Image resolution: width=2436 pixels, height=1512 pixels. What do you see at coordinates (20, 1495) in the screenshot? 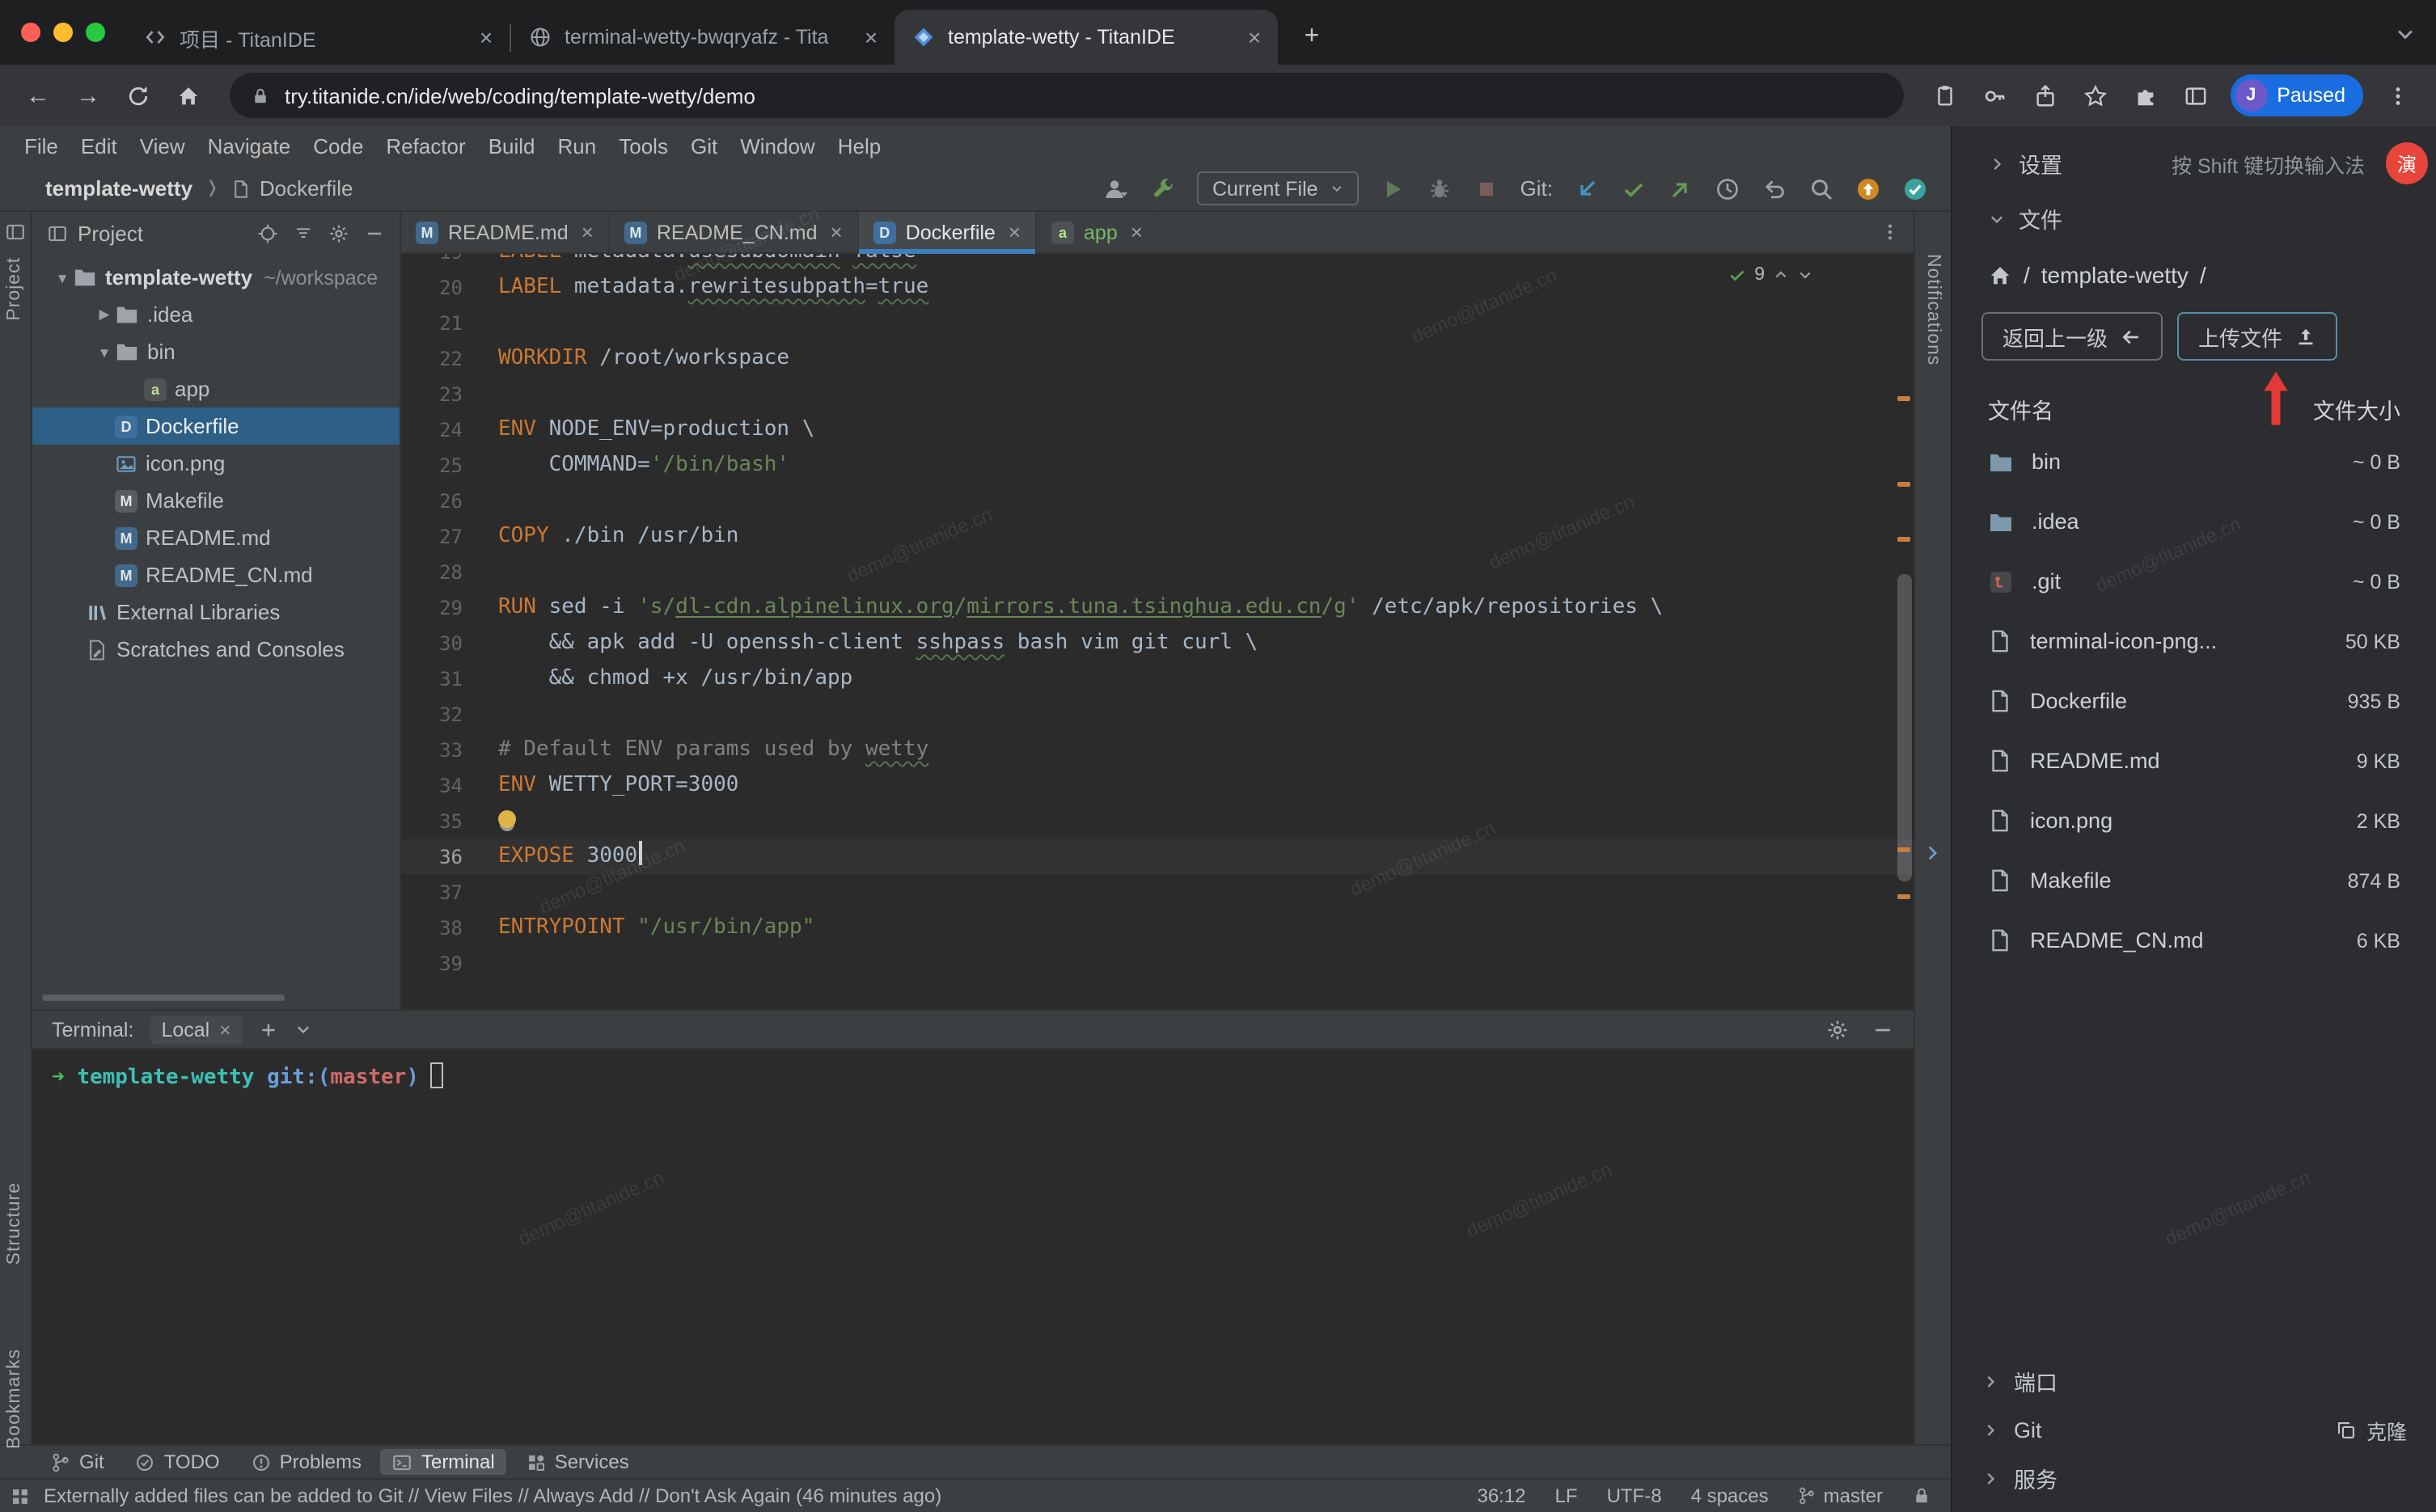
I see `toolwindow-switcher-icon` at bounding box center [20, 1495].